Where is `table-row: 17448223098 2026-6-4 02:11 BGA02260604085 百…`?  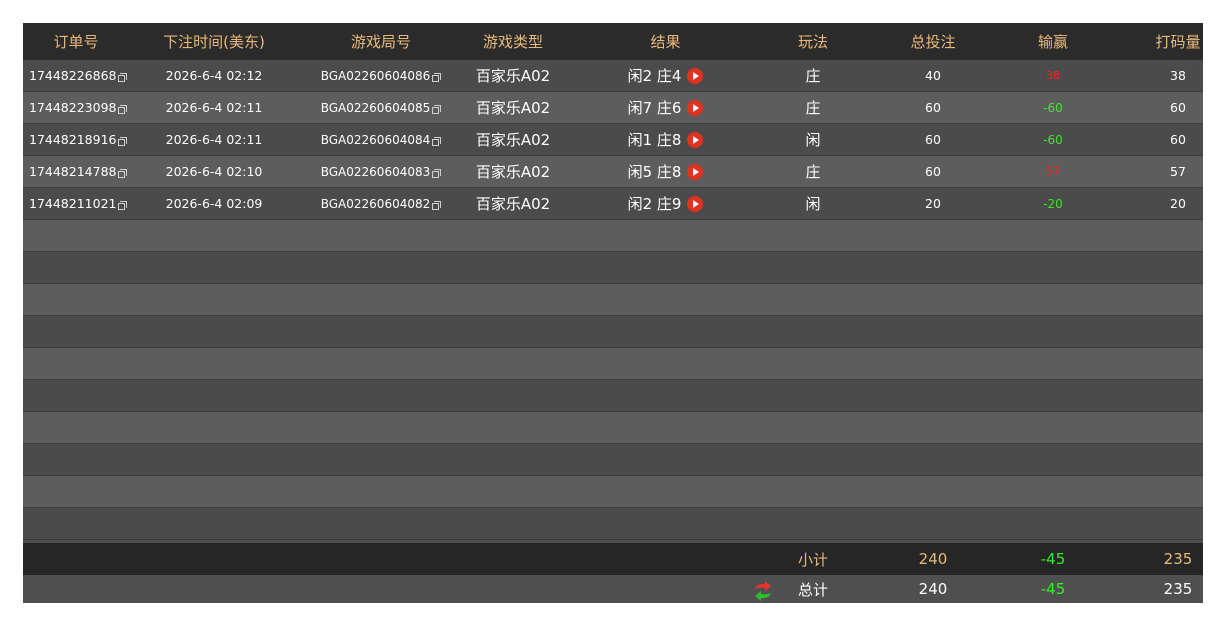
table-row: 17448223098 2026-6-4 02:11 BGA02260604085 百… is located at coordinates (613, 108).